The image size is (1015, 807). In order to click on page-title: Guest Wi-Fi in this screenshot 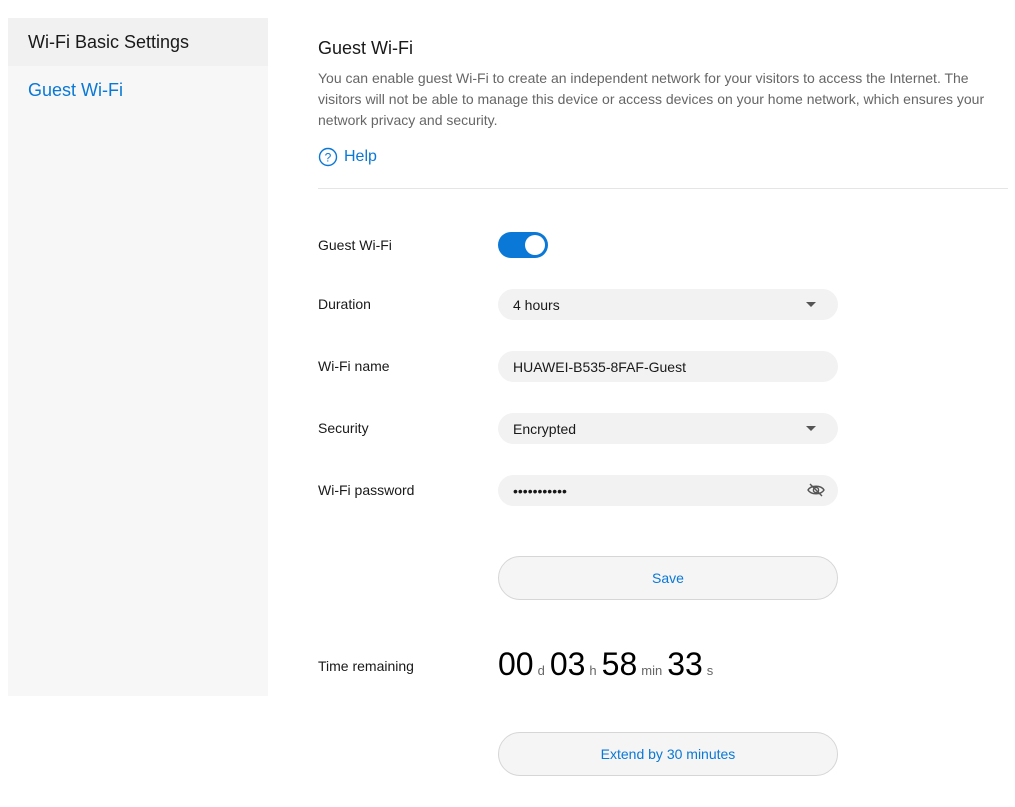, I will do `click(366, 48)`.